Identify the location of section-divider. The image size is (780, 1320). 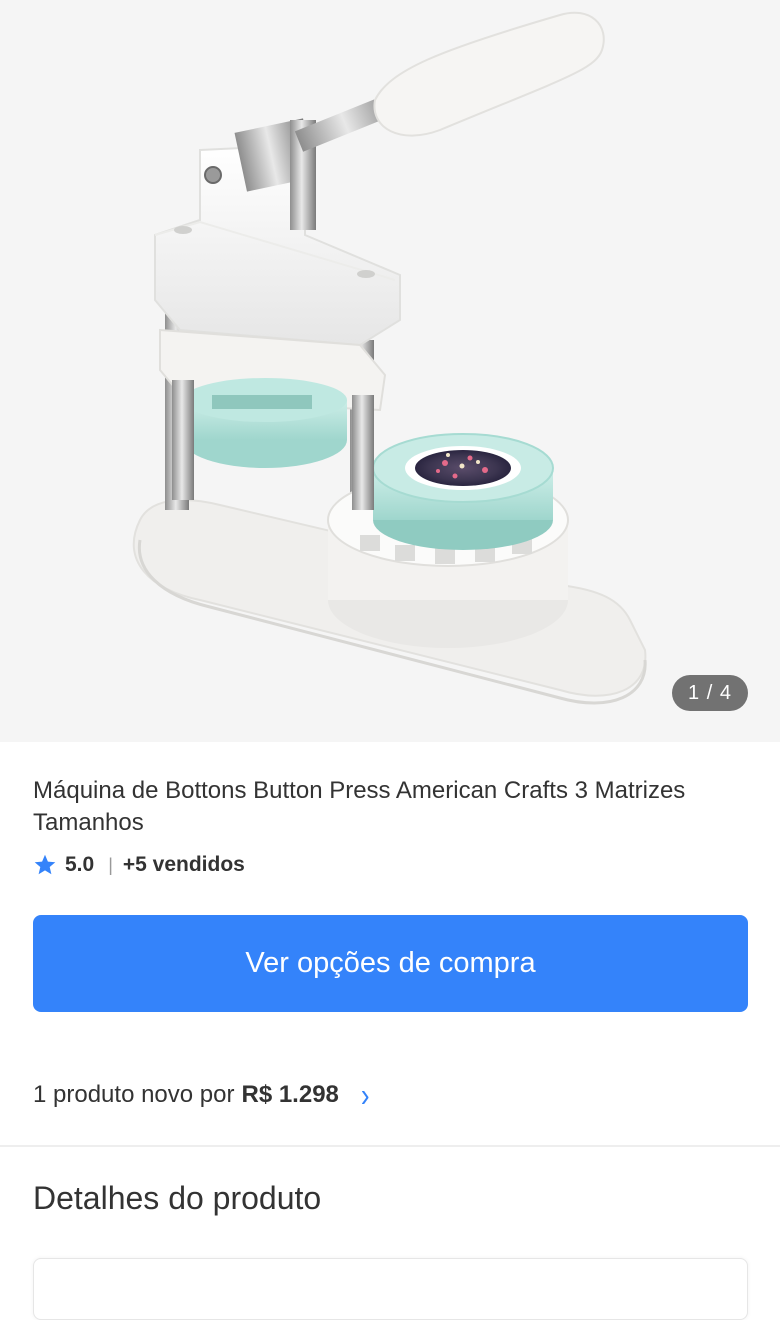
(390, 1146).